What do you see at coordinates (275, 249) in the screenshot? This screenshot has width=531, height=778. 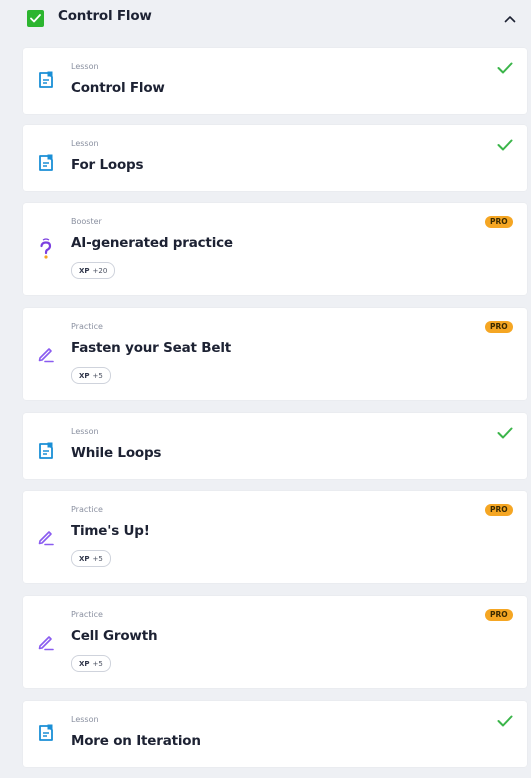 I see `list-item-booster: Booster AI-generated practice PRO XP +20` at bounding box center [275, 249].